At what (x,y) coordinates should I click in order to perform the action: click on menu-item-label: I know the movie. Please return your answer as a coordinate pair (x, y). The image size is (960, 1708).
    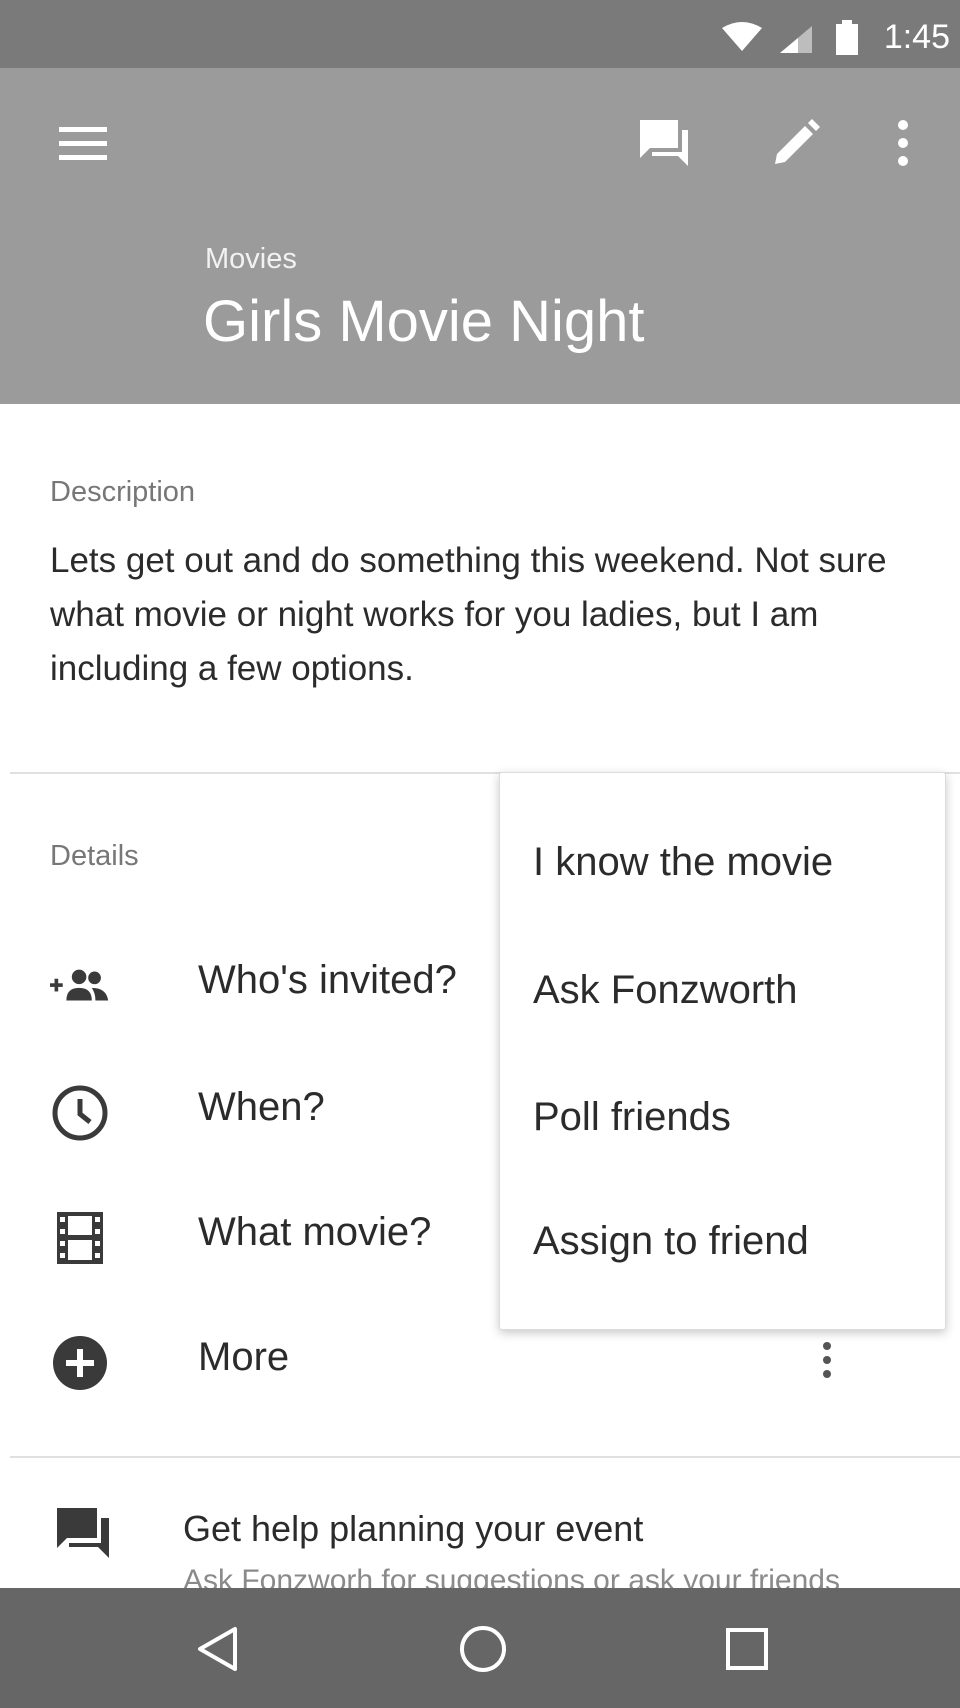
    Looking at the image, I should click on (683, 862).